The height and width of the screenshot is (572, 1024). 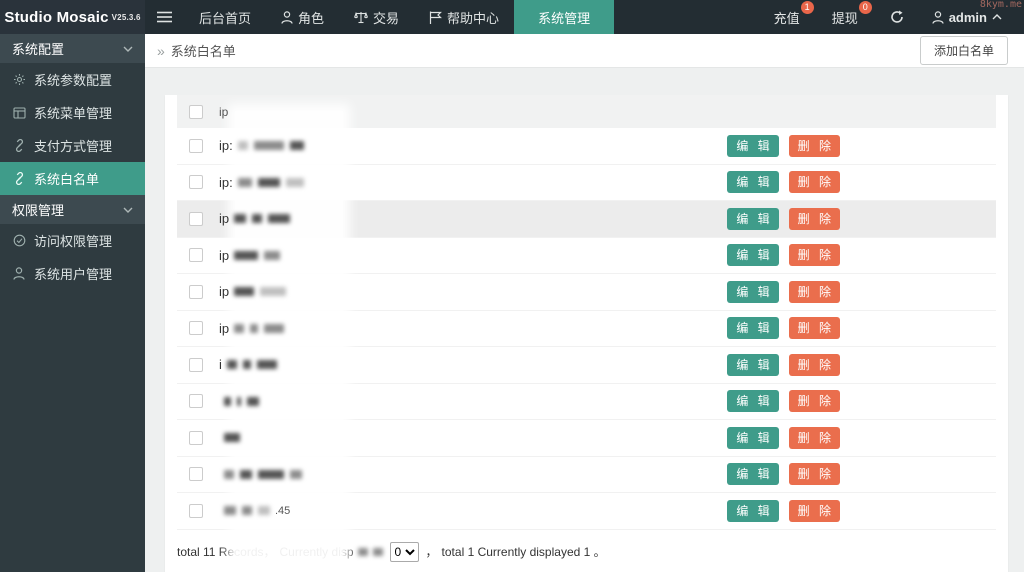 What do you see at coordinates (787, 17) in the screenshot?
I see `recharge-link: 充值 1` at bounding box center [787, 17].